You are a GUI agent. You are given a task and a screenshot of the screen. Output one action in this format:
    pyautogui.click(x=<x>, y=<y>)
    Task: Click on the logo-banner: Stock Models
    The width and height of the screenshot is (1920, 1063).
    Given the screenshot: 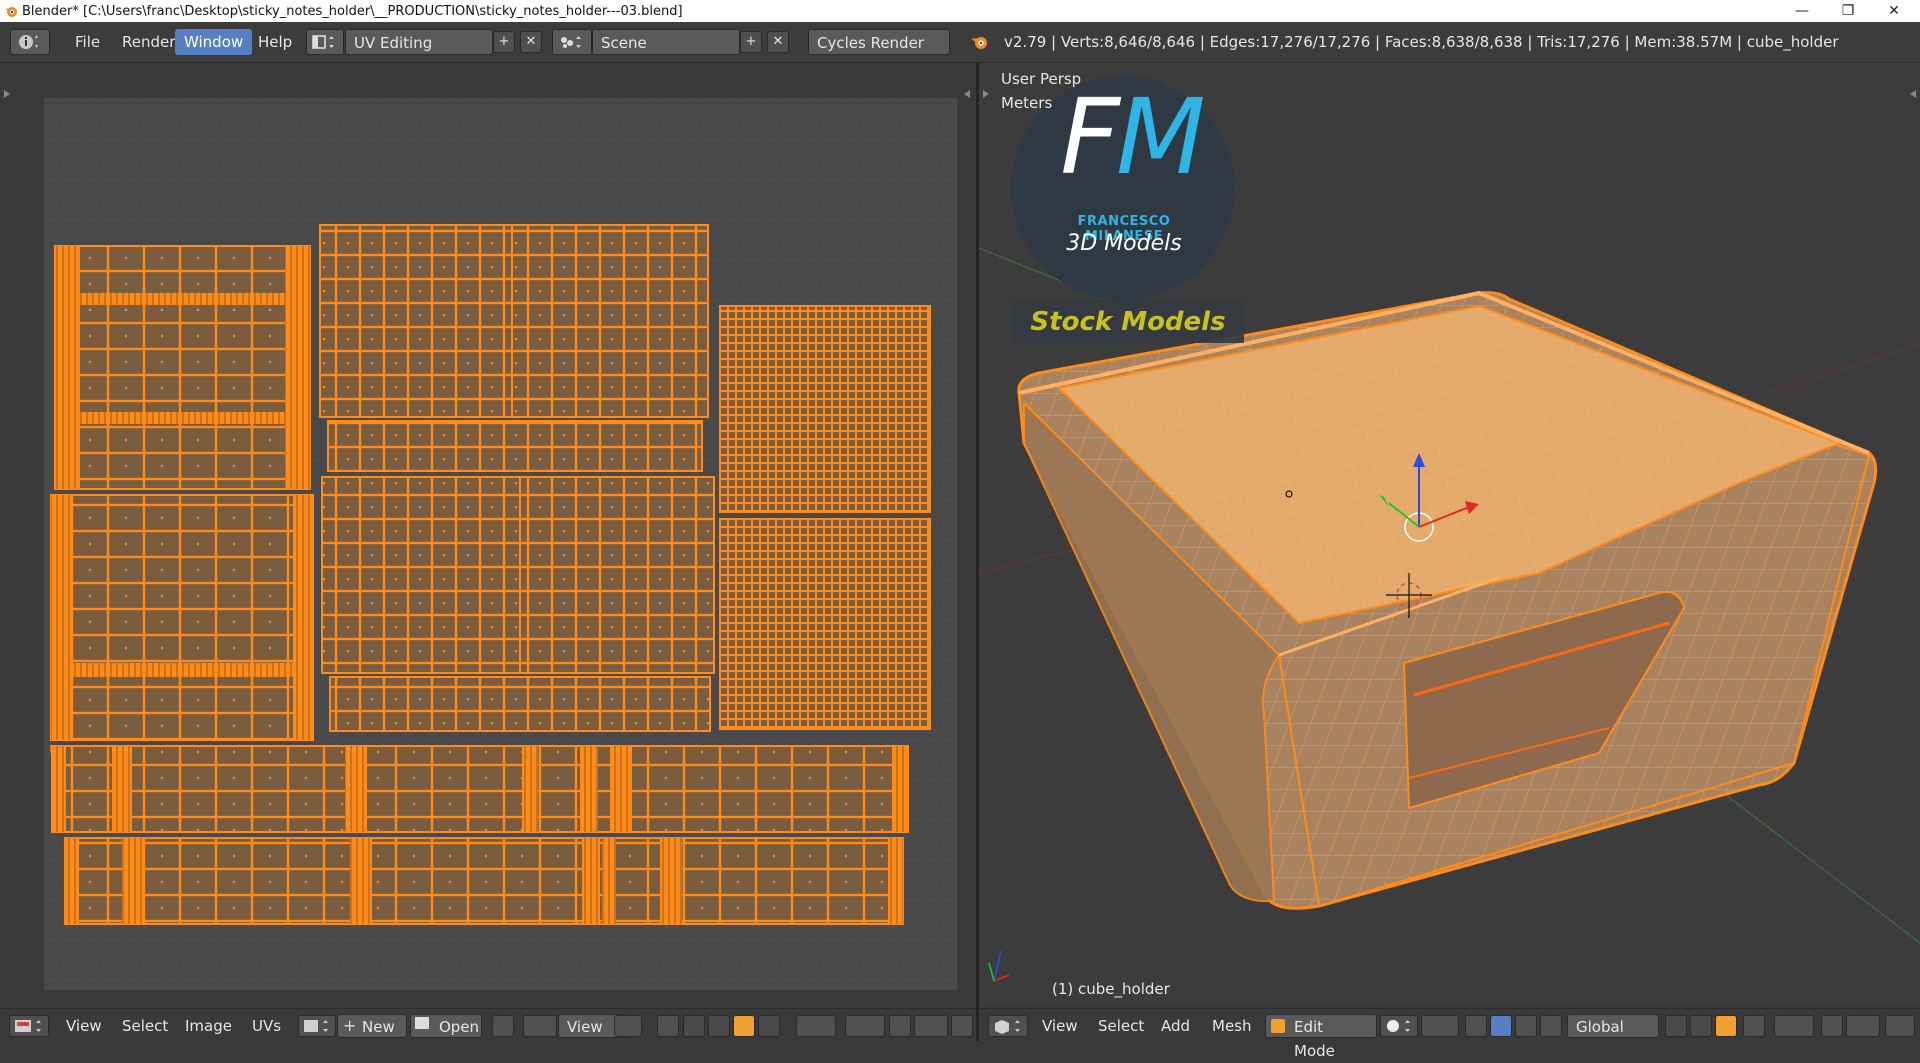 What is the action you would take?
    pyautogui.click(x=1128, y=322)
    